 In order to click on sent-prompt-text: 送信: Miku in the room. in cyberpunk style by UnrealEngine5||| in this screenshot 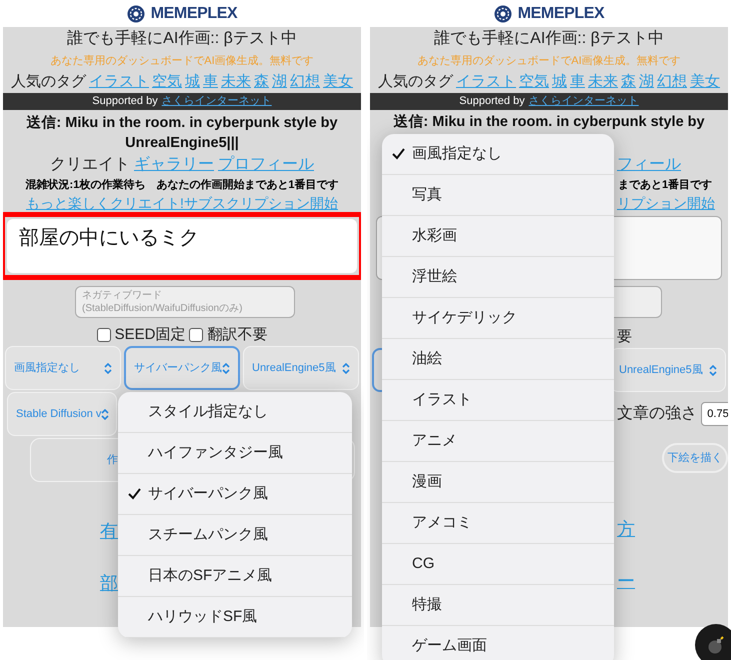, I will do `click(182, 133)`.